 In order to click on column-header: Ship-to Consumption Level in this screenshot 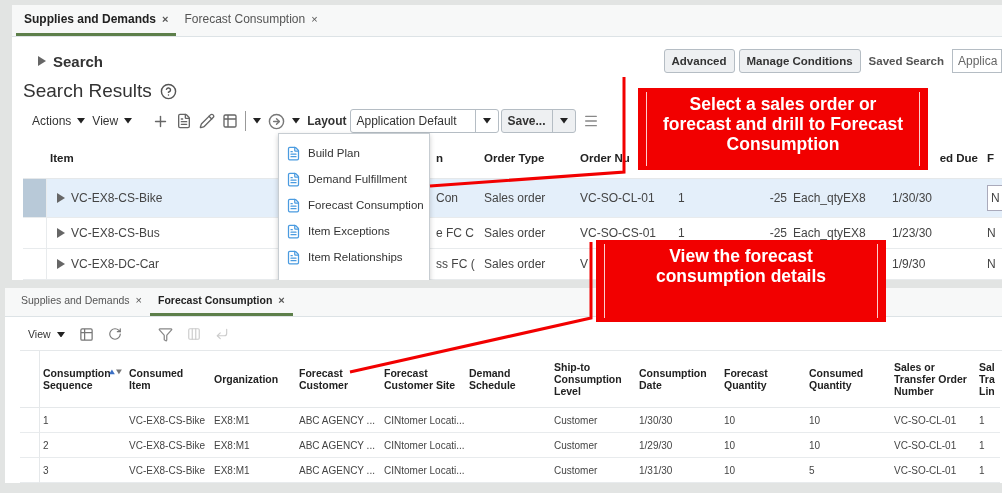, I will do `click(593, 379)`.